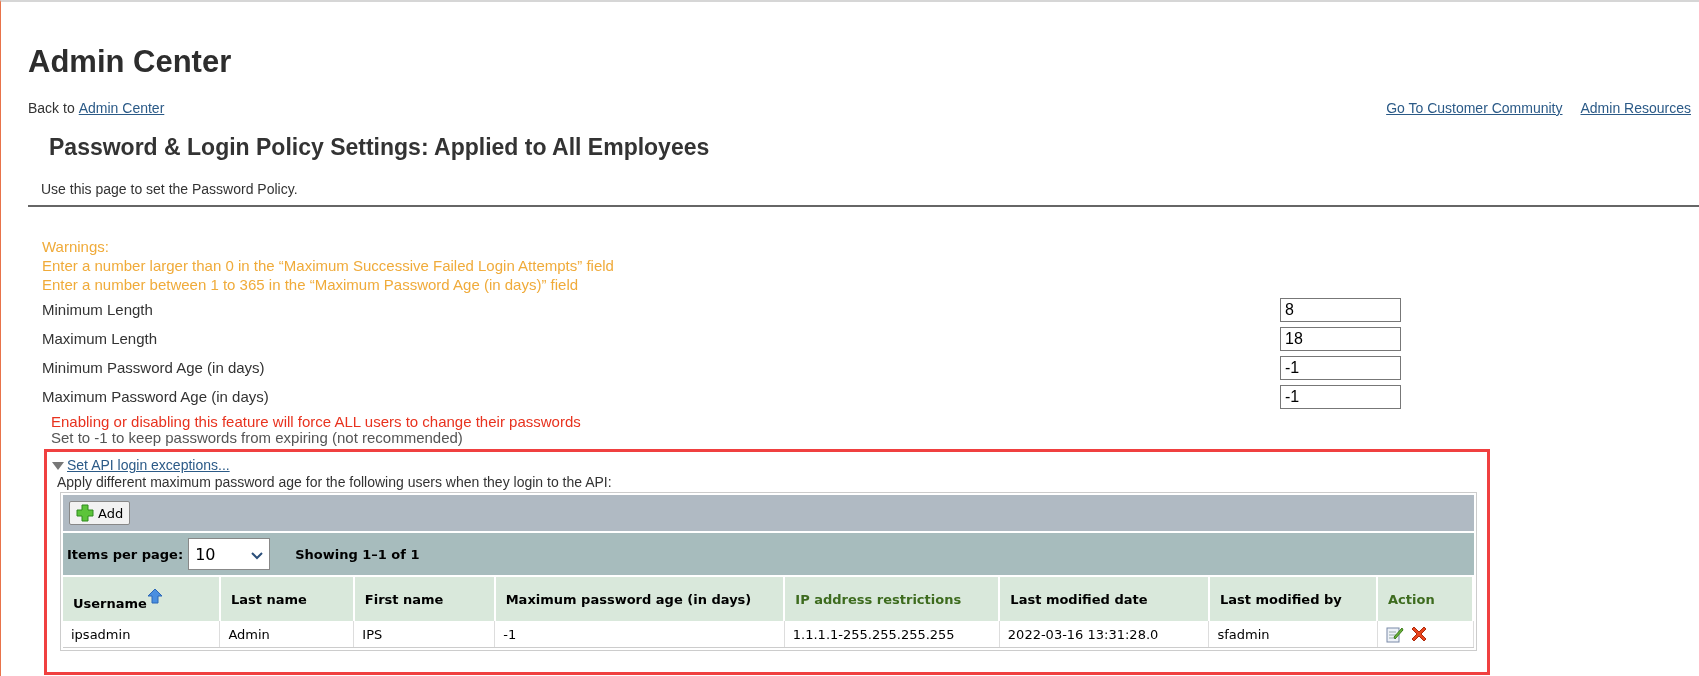 The width and height of the screenshot is (1699, 676). What do you see at coordinates (141, 599) in the screenshot?
I see `column-header: Username` at bounding box center [141, 599].